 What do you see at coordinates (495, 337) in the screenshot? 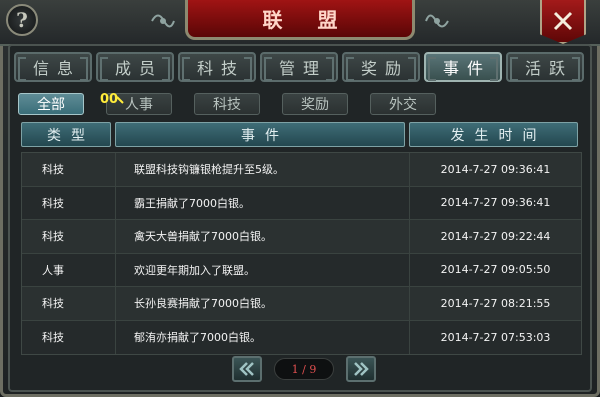
I see `event-time: 2014-7-27 07:53:03` at bounding box center [495, 337].